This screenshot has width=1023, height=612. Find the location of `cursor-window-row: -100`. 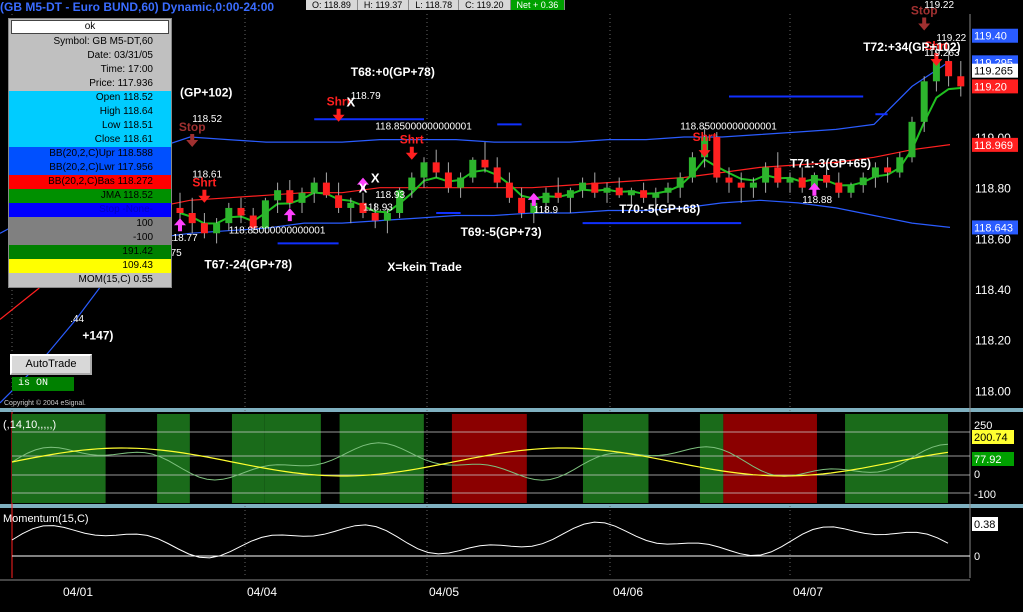

cursor-window-row: -100 is located at coordinates (90, 238).